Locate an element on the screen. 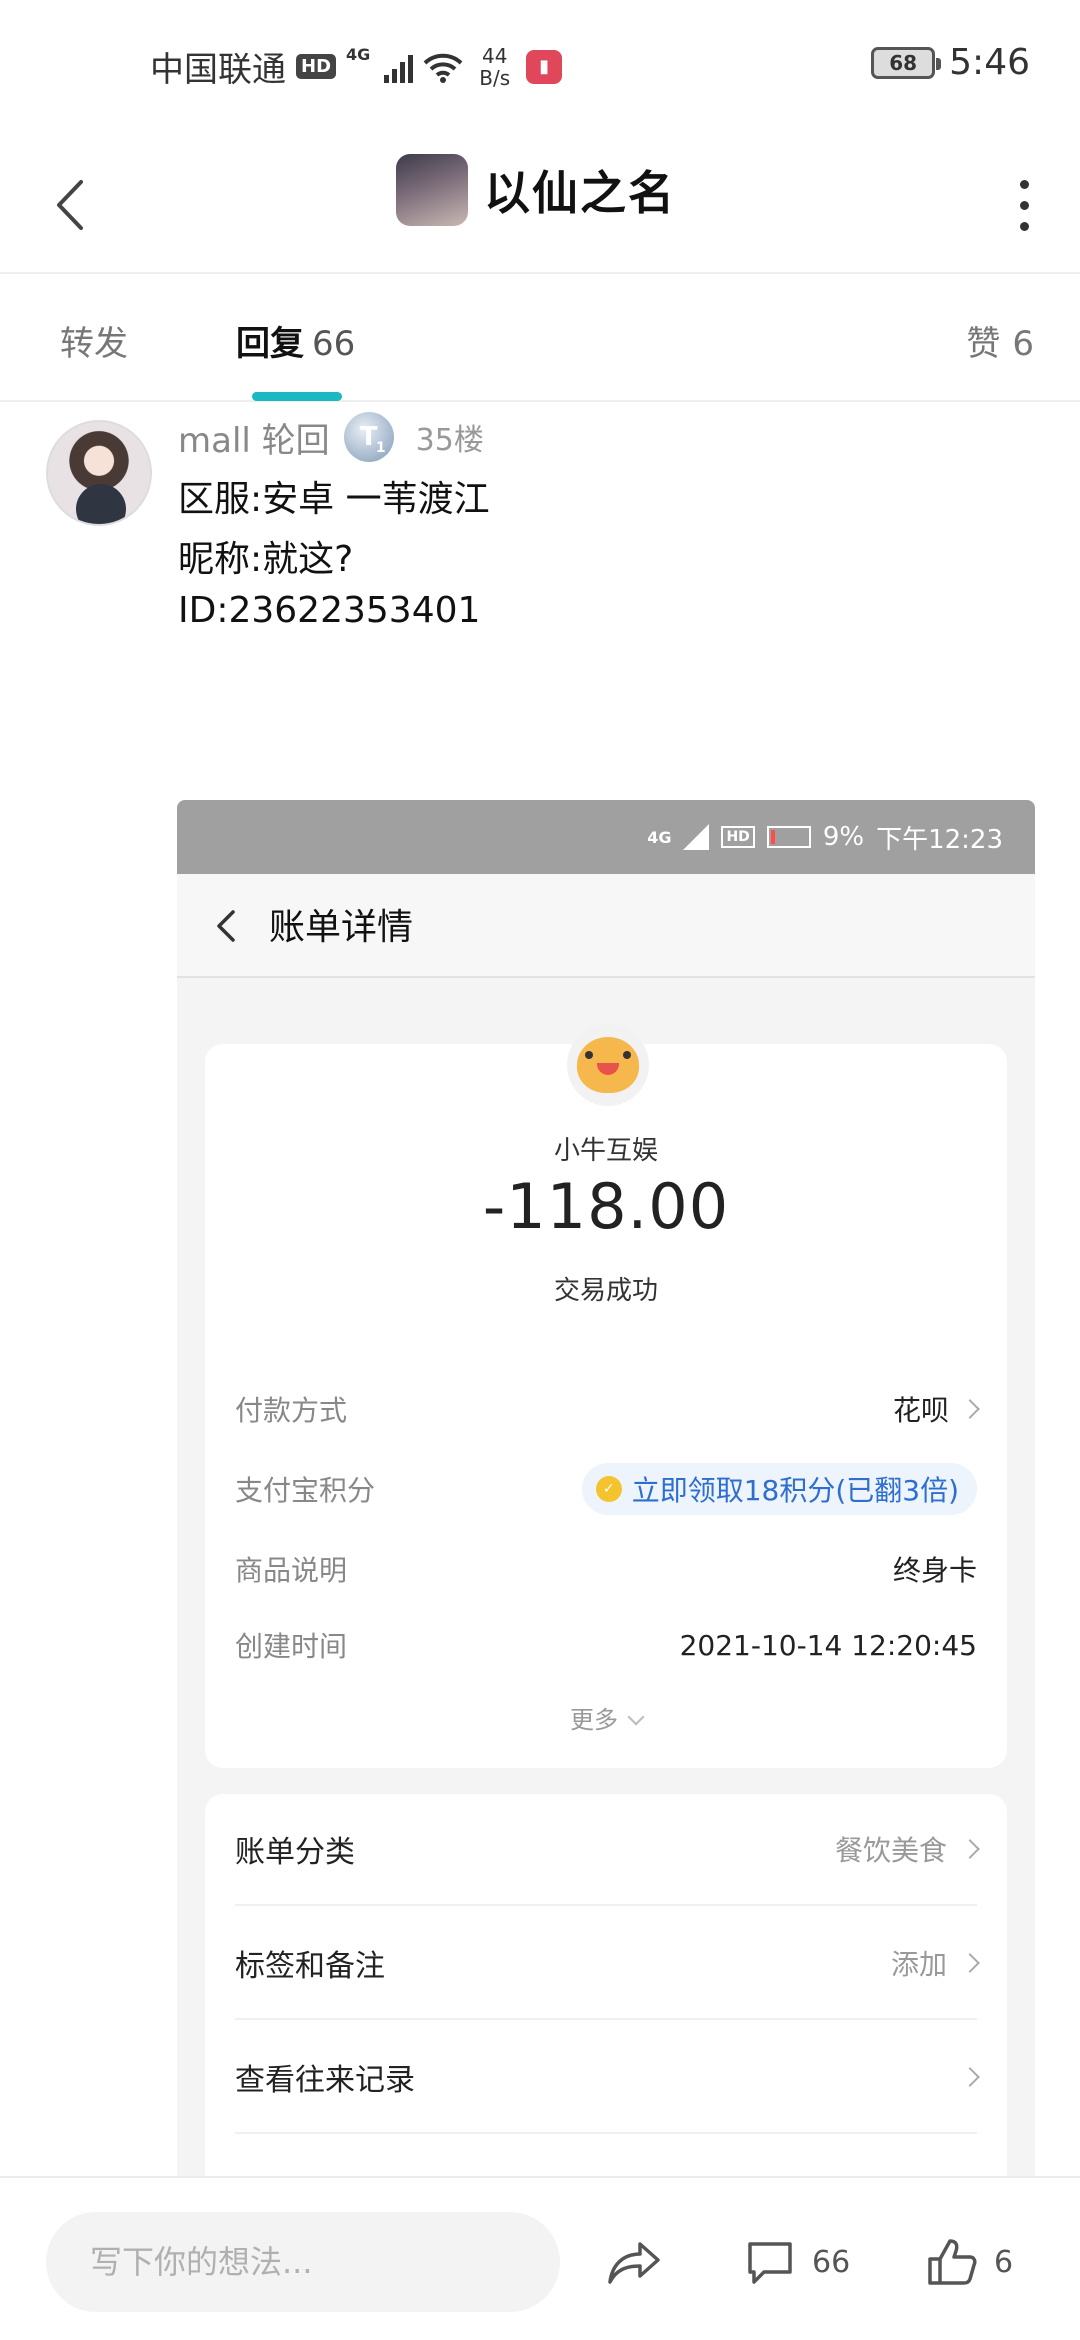  detail-value: 2021-10-14 12:20:45 is located at coordinates (828, 1645).